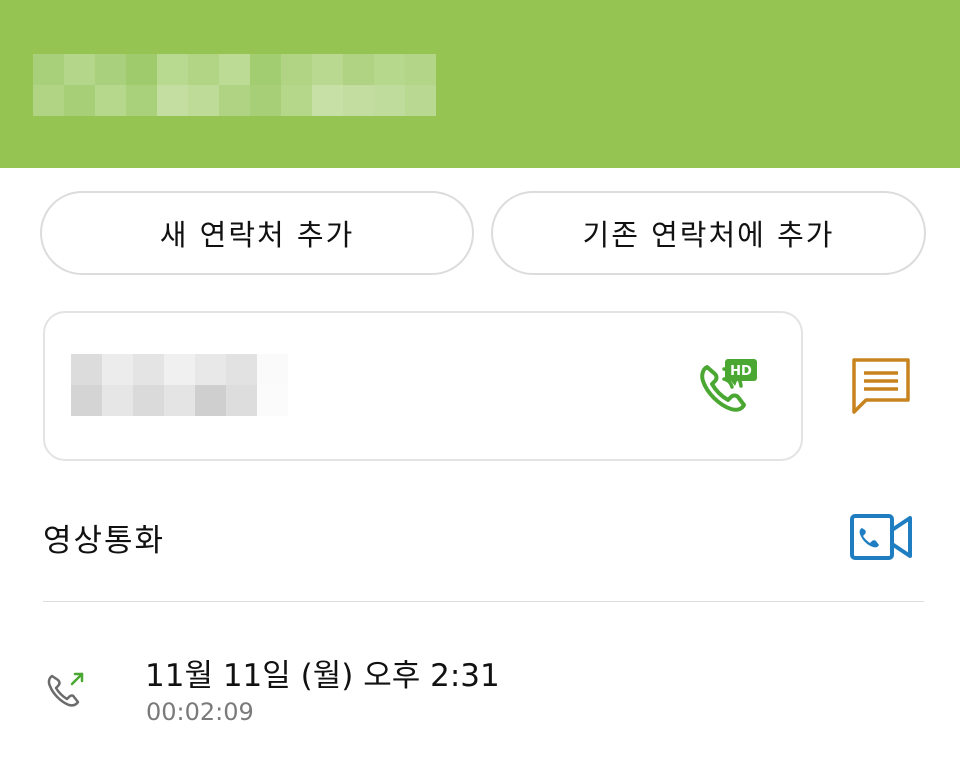 This screenshot has height=773, width=960. What do you see at coordinates (200, 712) in the screenshot?
I see `call-log-duration: 00:02:09` at bounding box center [200, 712].